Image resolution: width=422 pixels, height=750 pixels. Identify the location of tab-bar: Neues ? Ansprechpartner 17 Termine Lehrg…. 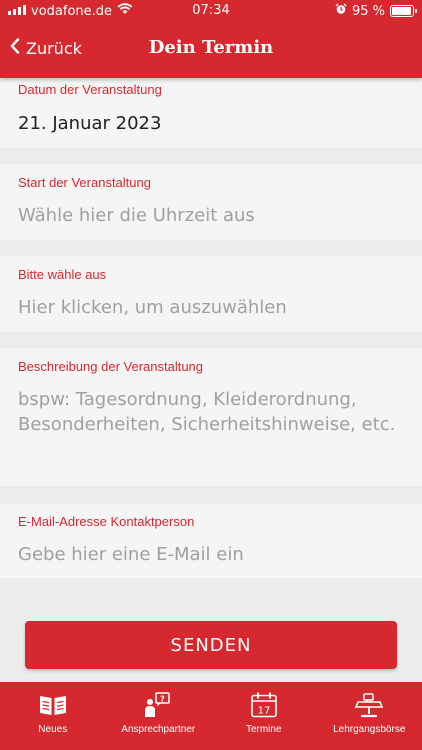
(211, 716).